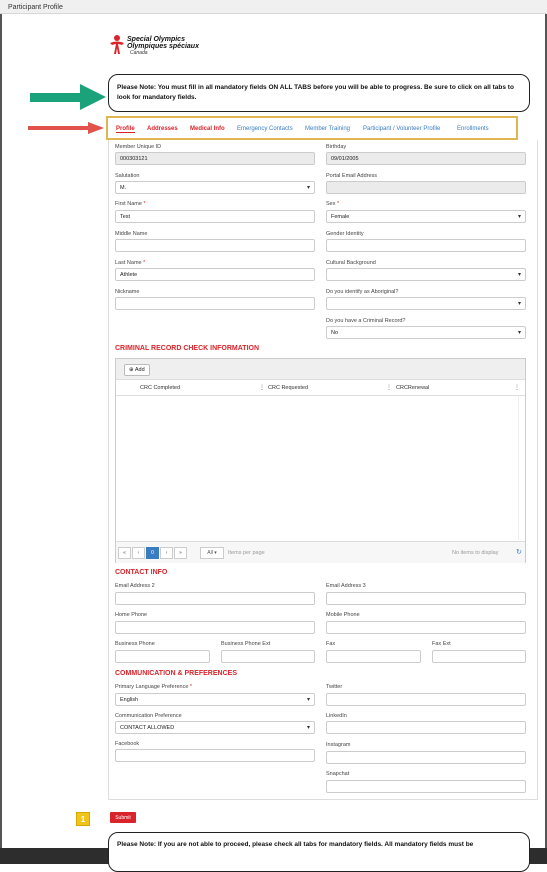  Describe the element at coordinates (135, 586) in the screenshot. I see `email2-label: Email Address 2` at that location.